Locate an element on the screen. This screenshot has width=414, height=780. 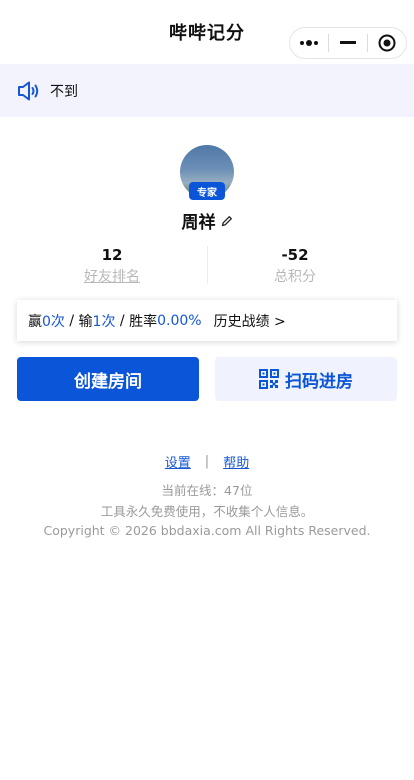
miniprogram-capsule is located at coordinates (348, 43).